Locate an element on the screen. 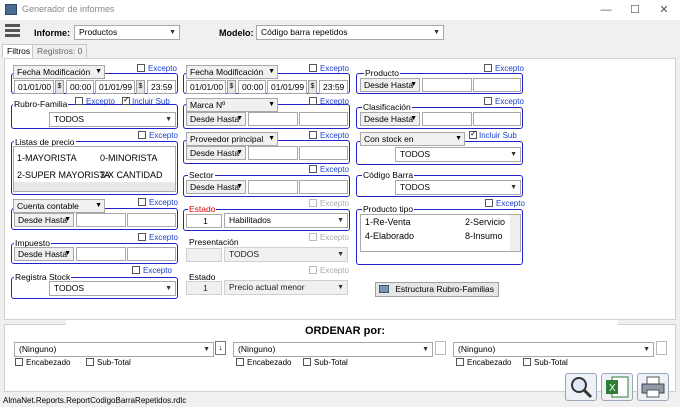 Image resolution: width=680 pixels, height=407 pixels. excepto-estado-2: Excepto is located at coordinates (329, 271).